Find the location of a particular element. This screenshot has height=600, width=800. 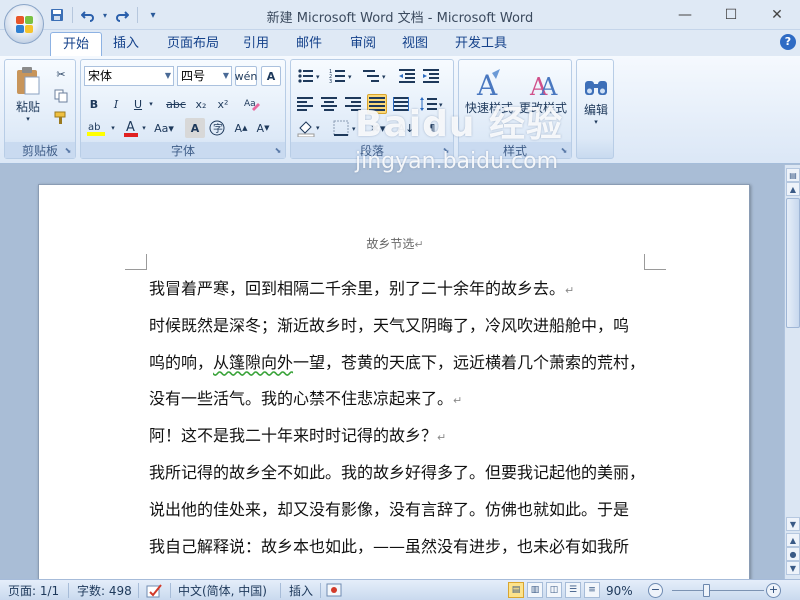

ruler-toggle-icon: ▤ is located at coordinates (793, 175).